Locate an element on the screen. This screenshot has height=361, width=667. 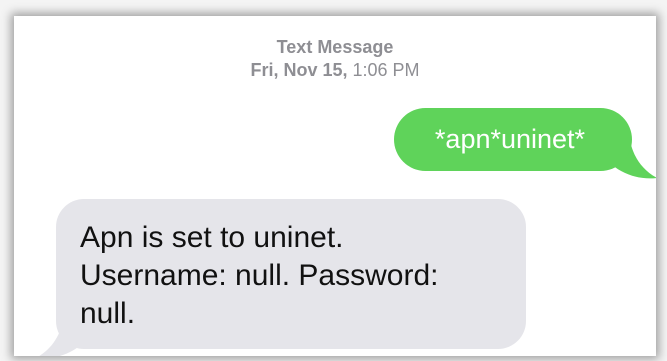
outgoing-message-bubble: *apn*uninet* is located at coordinates (513, 139).